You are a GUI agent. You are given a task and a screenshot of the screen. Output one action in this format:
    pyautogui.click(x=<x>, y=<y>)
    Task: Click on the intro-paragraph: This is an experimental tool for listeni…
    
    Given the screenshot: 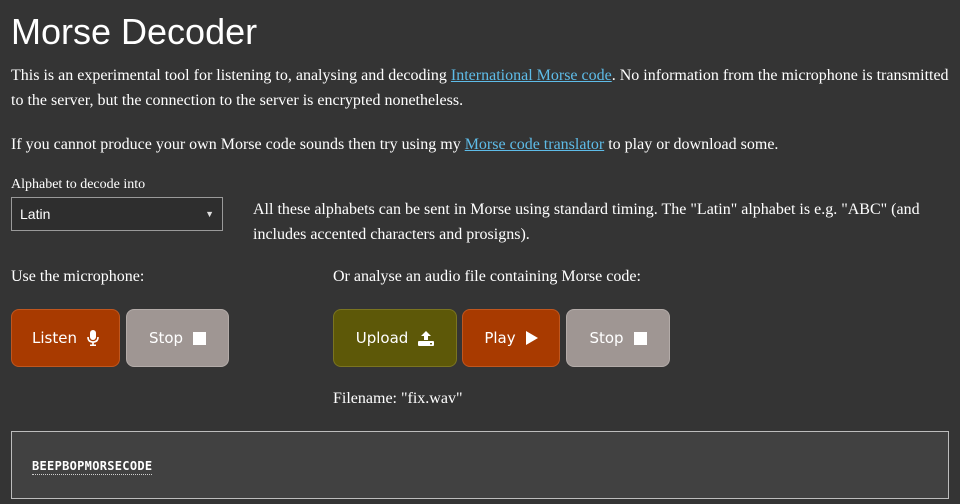 What is the action you would take?
    pyautogui.click(x=480, y=88)
    